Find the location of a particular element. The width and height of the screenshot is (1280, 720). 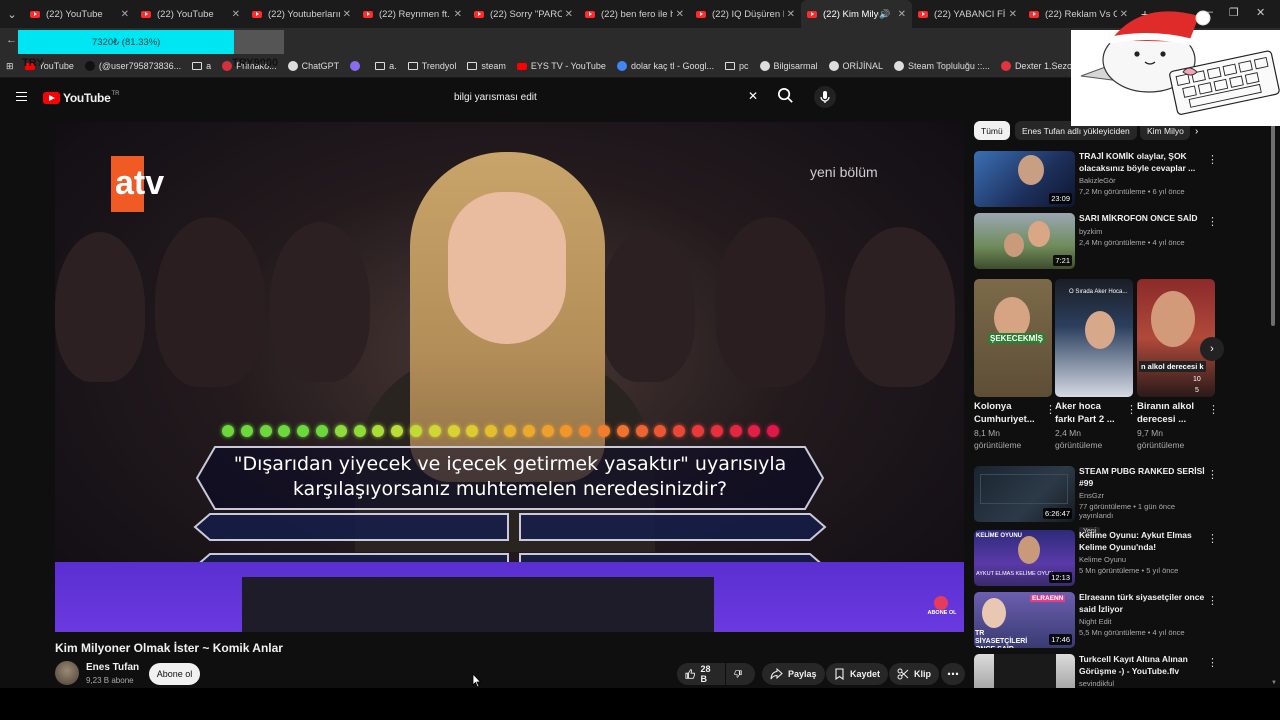

recommendation-thumbnail: 6:26:47 is located at coordinates (1024, 494).